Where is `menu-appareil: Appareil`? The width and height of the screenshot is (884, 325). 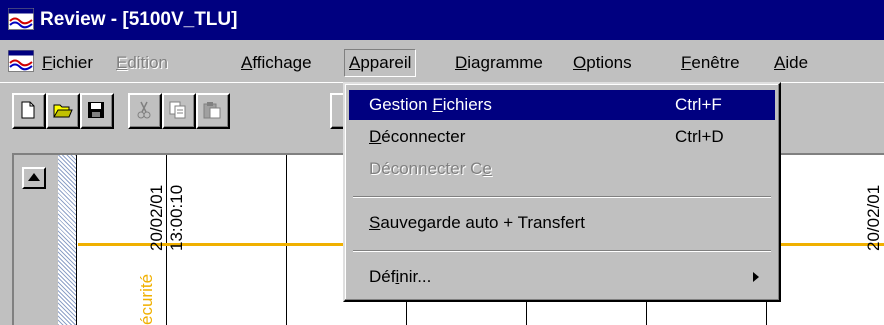
menu-appareil: Appareil is located at coordinates (380, 63).